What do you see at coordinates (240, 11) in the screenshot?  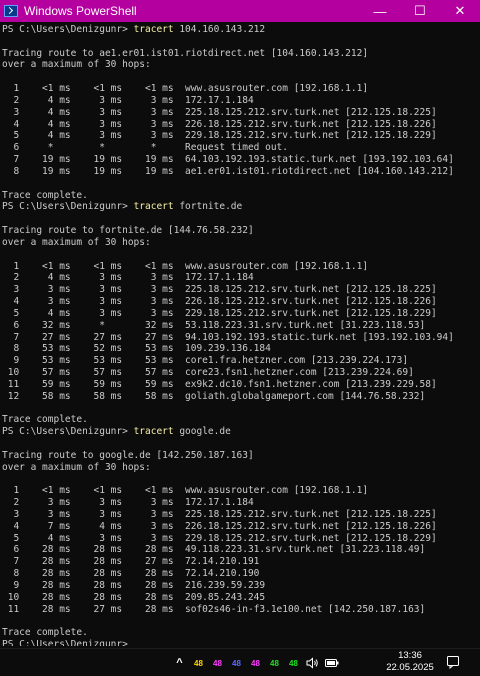 I see `window-titlebar: Windows PowerShell — ☐ ✕` at bounding box center [240, 11].